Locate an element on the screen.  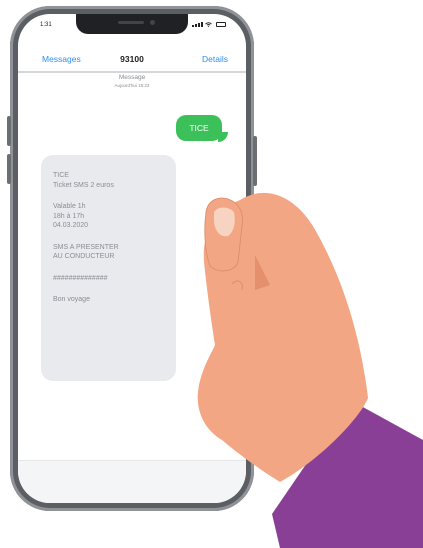
nav-divider is located at coordinates (132, 72).